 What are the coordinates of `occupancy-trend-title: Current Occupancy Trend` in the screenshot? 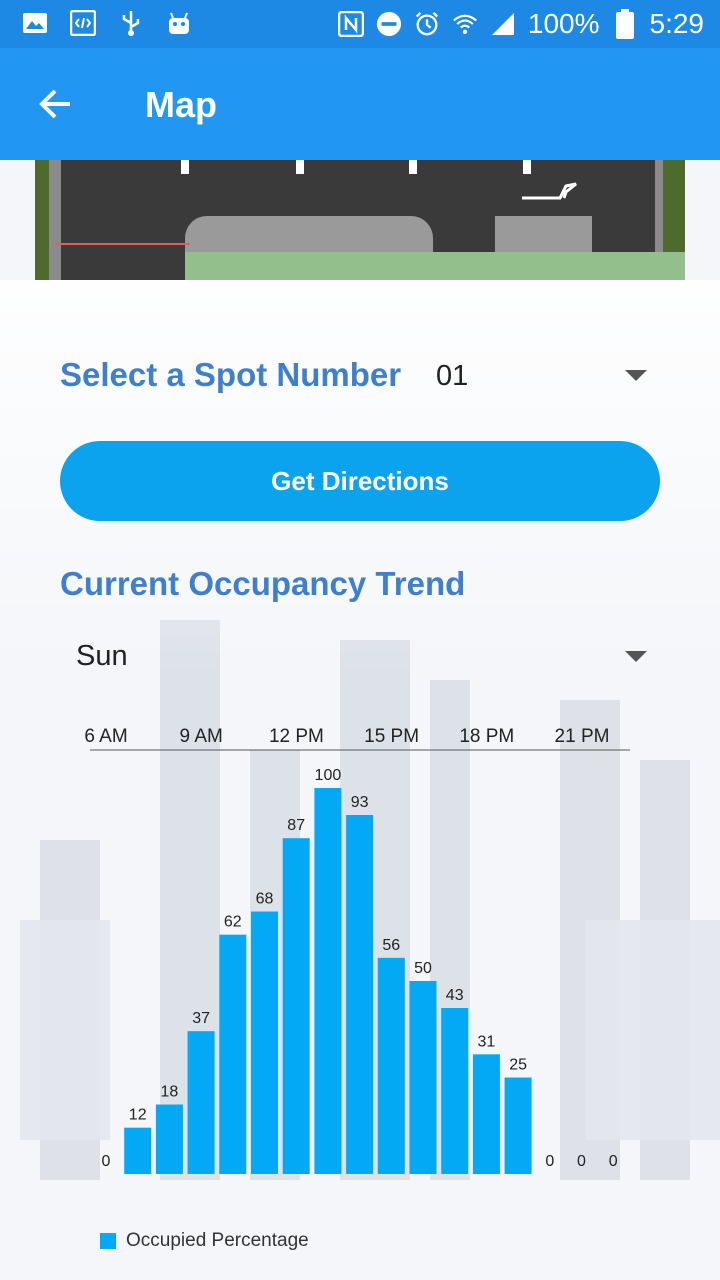 It's located at (263, 583).